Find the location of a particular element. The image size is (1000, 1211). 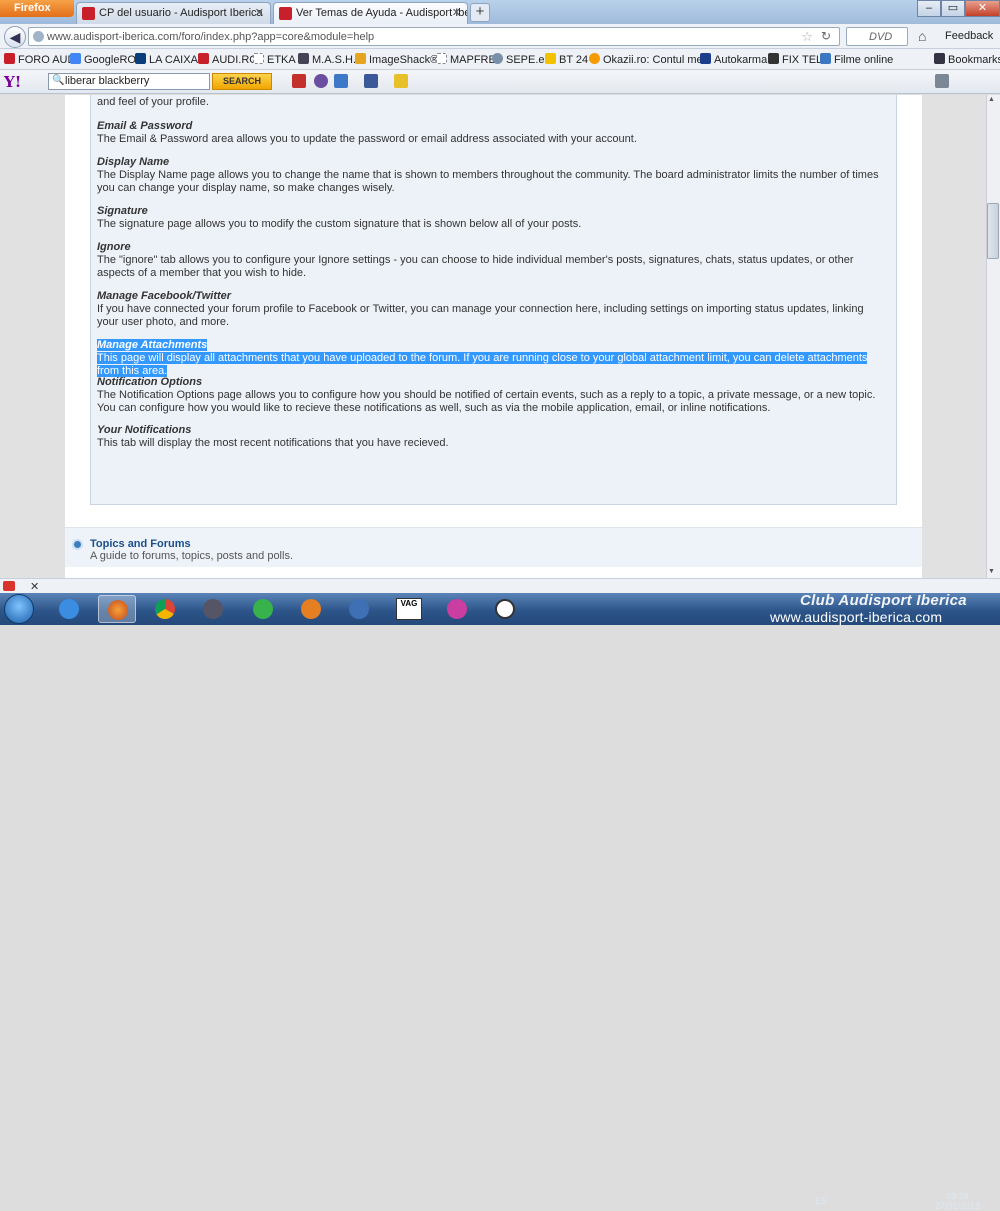

yahoo-toolbar: Y! 🔍 liberar blackberry SEARCH + ⚙ is located at coordinates (500, 115).